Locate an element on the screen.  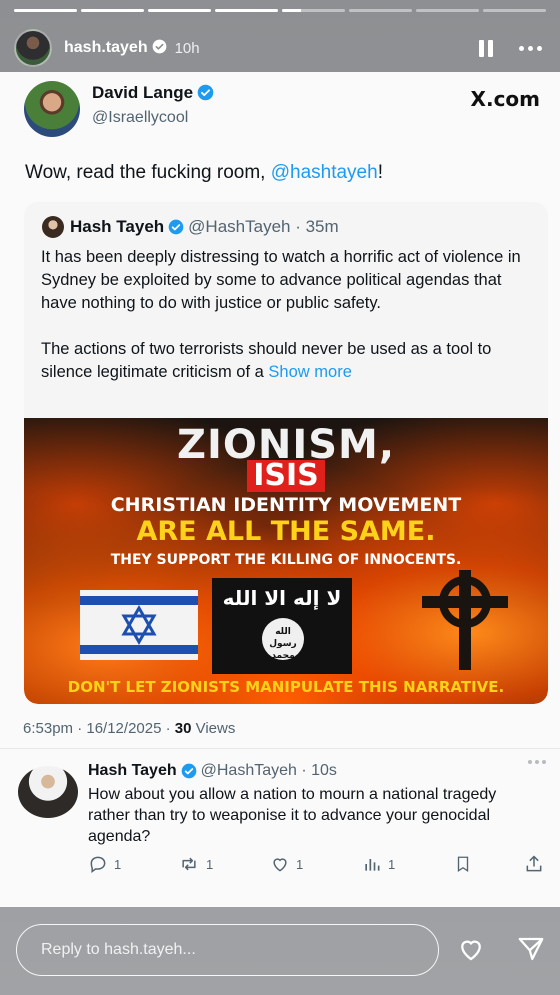
tweet-meta: 6:53pm · 16/12/2025 · 30 Views is located at coordinates (129, 728).